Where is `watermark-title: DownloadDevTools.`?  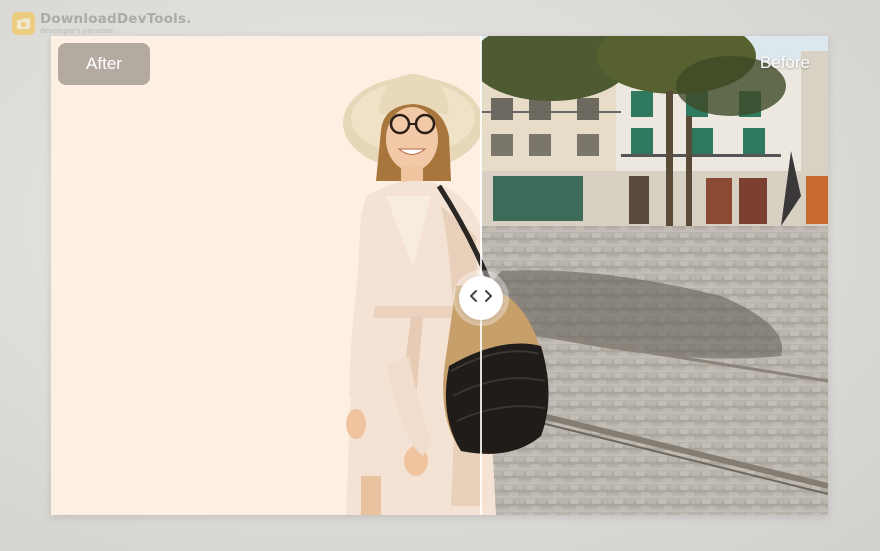 watermark-title: DownloadDevTools. is located at coordinates (116, 19).